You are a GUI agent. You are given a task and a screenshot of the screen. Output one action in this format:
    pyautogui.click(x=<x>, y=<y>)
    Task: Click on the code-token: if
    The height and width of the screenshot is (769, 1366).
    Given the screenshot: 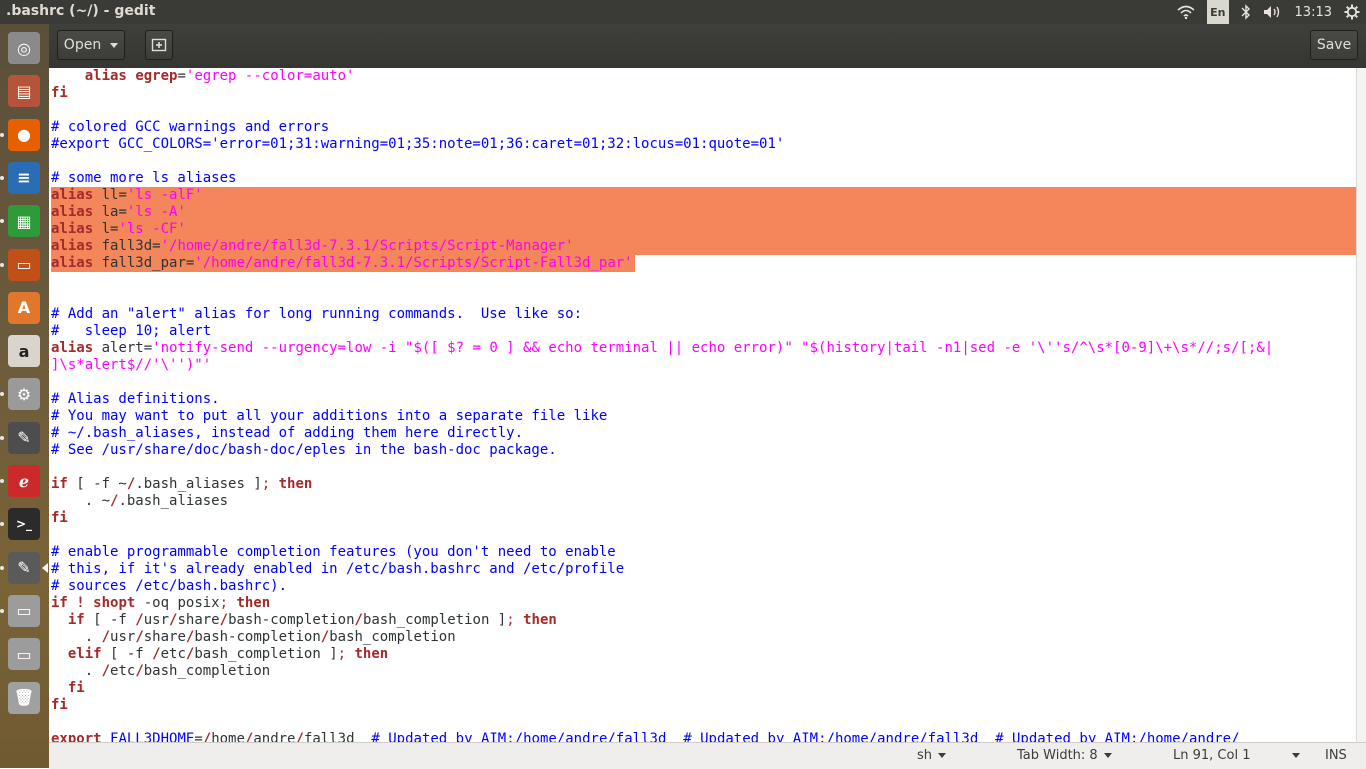 What is the action you would take?
    pyautogui.click(x=59, y=603)
    